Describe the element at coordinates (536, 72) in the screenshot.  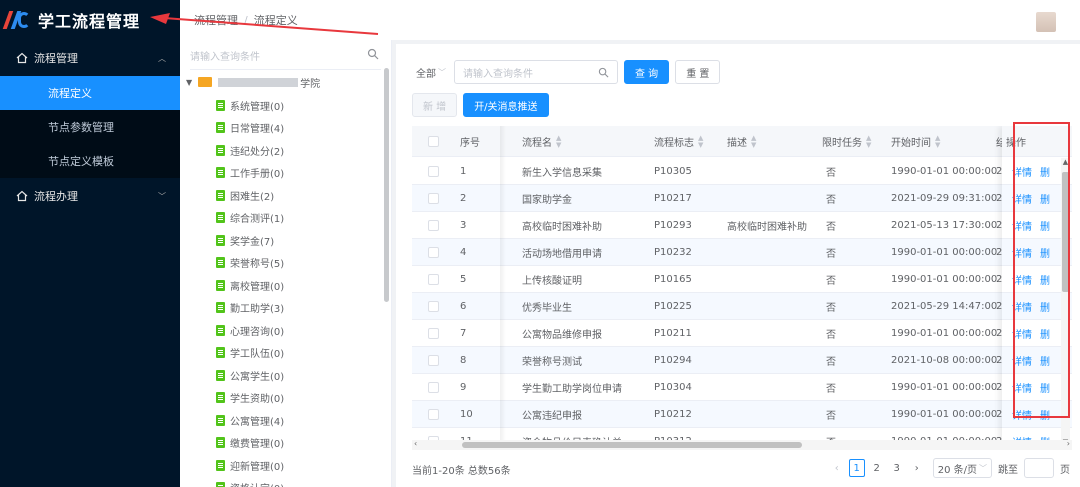
I see `query-input: 请输入查询条件` at that location.